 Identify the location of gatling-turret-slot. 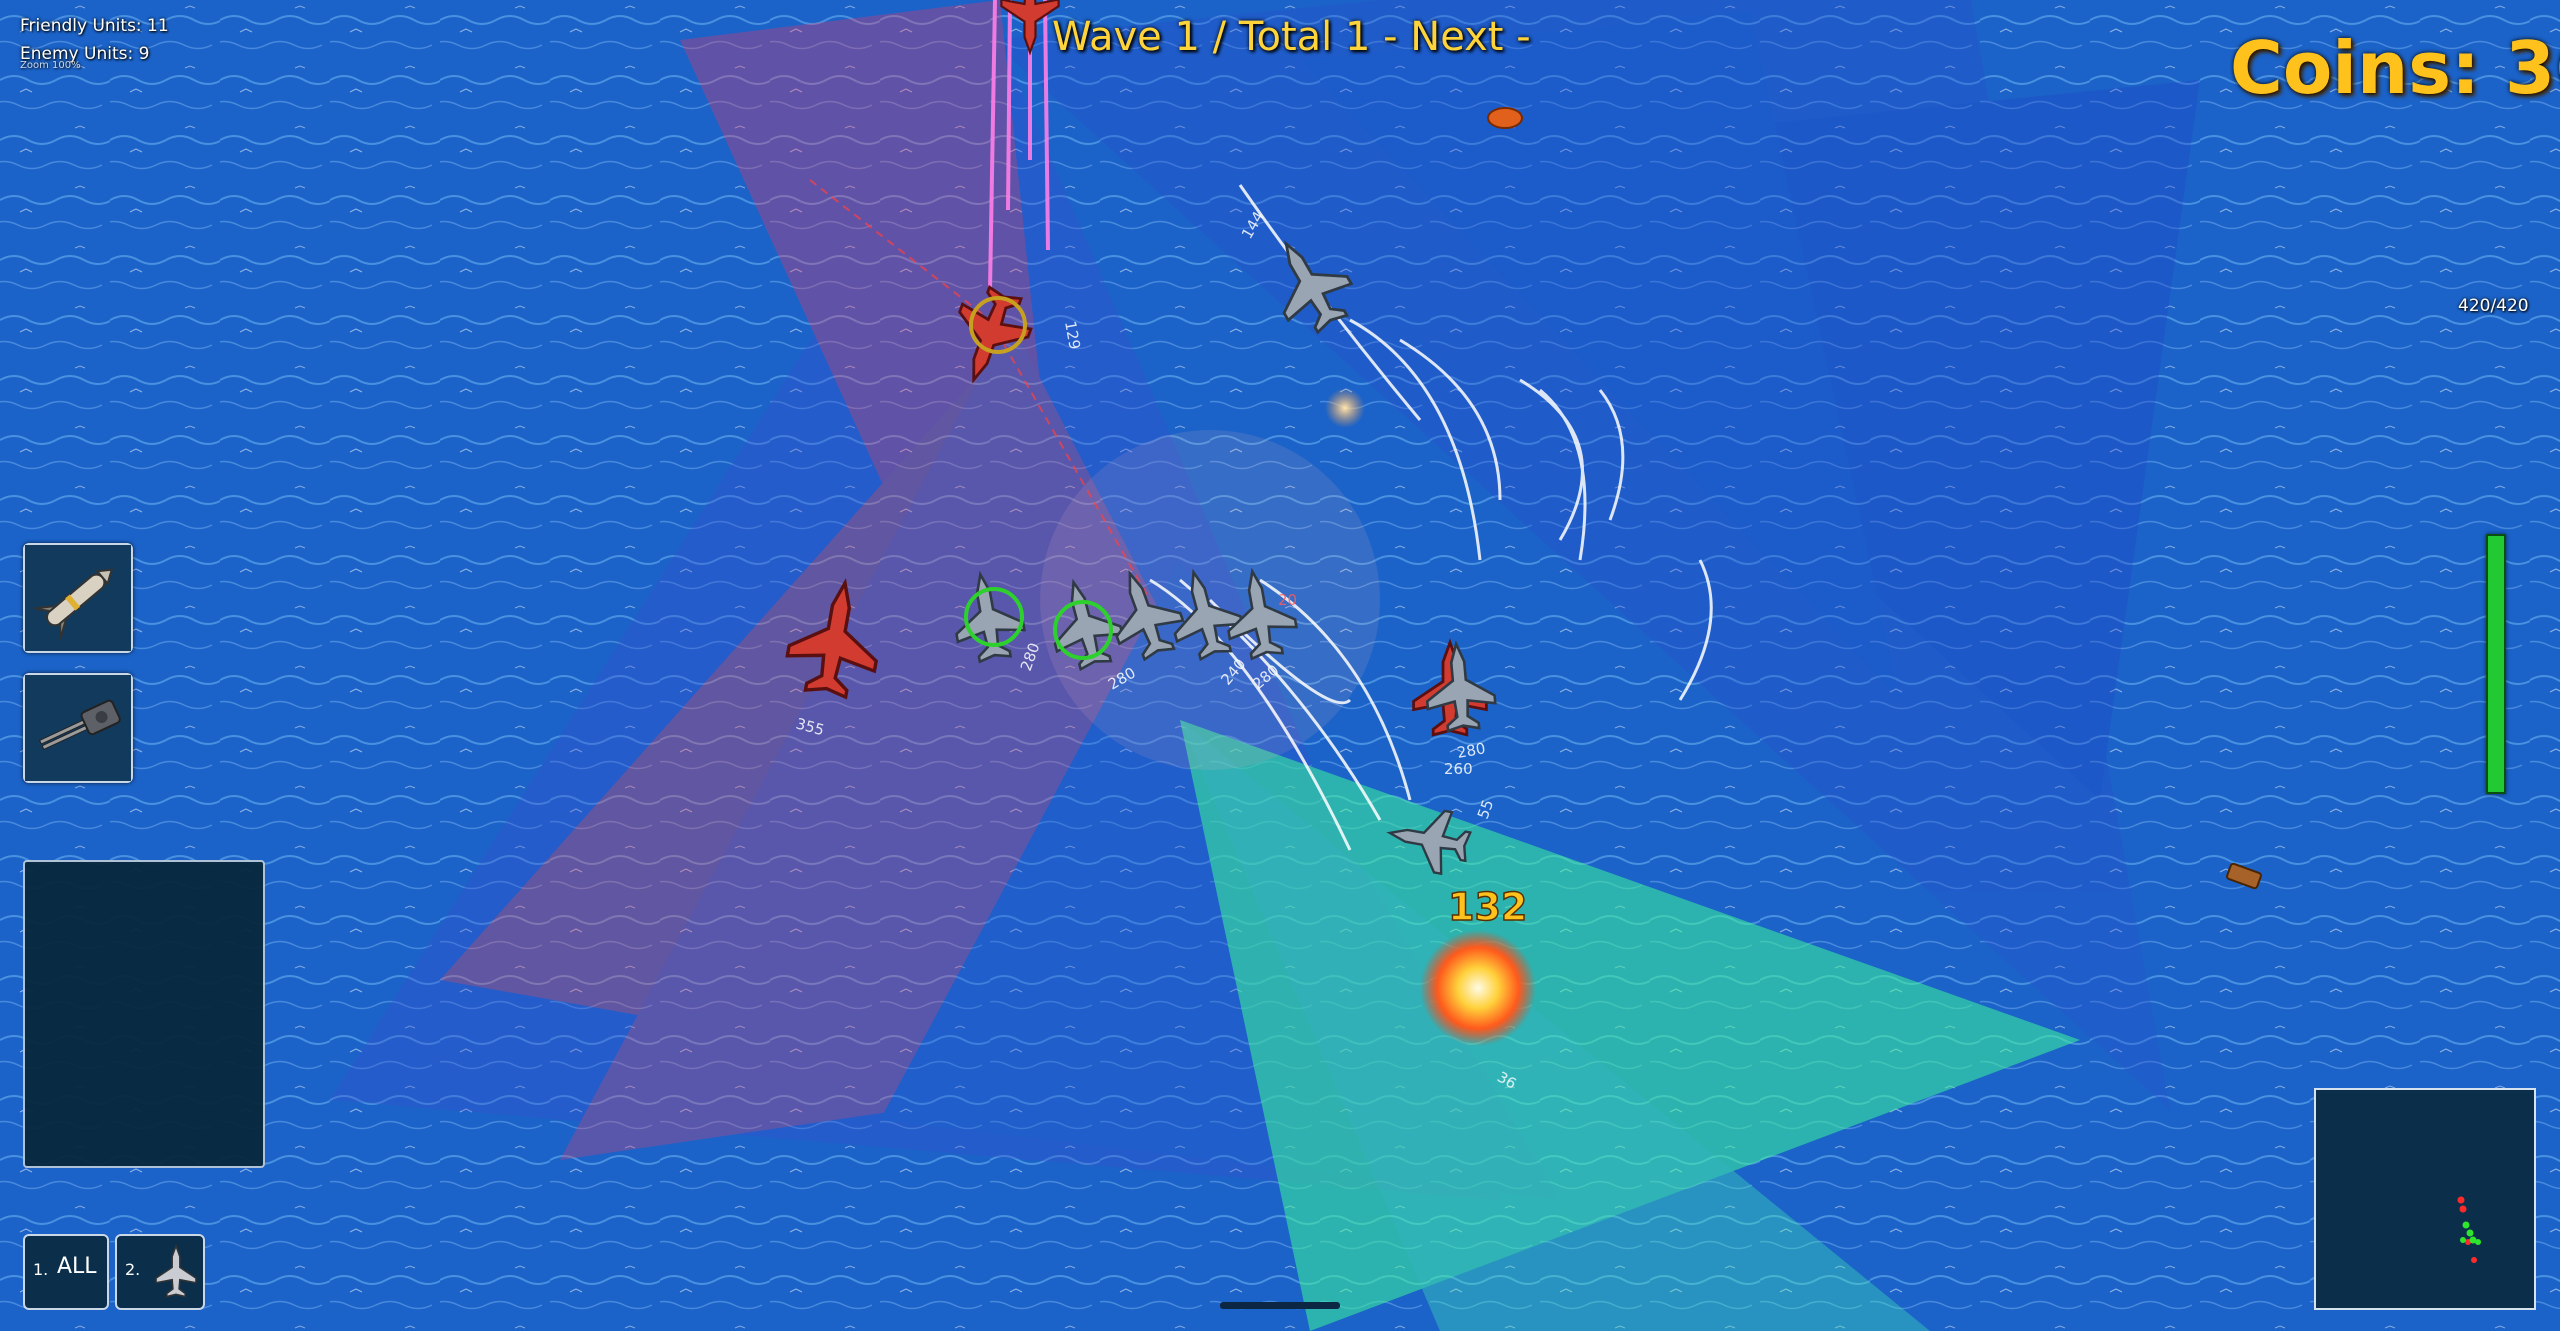
(78, 728).